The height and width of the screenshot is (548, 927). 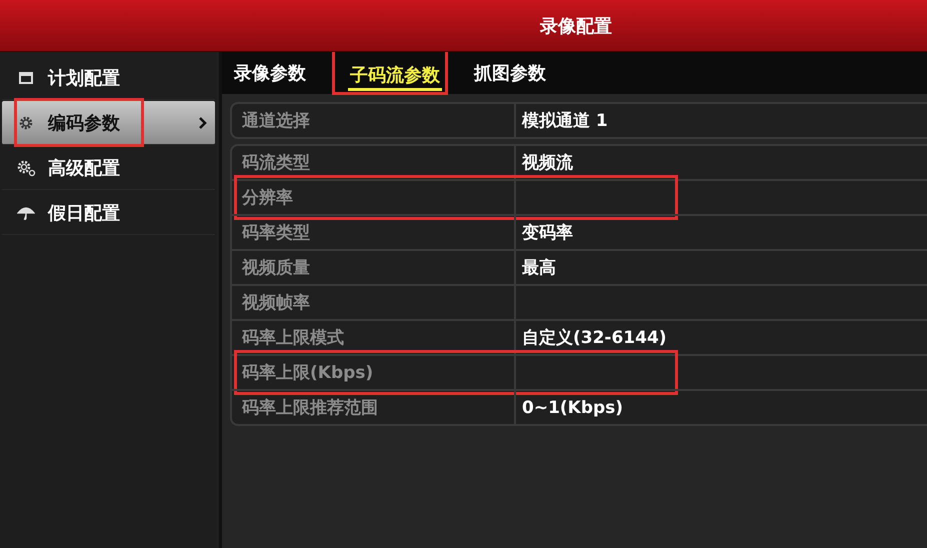 What do you see at coordinates (374, 232) in the screenshot?
I see `field-label: 码率类型` at bounding box center [374, 232].